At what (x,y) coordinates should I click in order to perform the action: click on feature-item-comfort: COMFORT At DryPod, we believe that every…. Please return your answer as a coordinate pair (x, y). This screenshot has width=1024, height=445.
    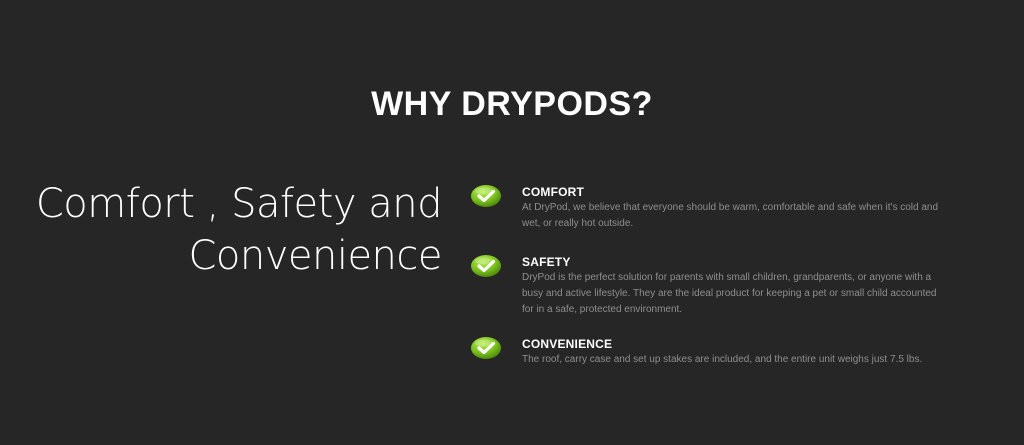
    Looking at the image, I should click on (705, 219).